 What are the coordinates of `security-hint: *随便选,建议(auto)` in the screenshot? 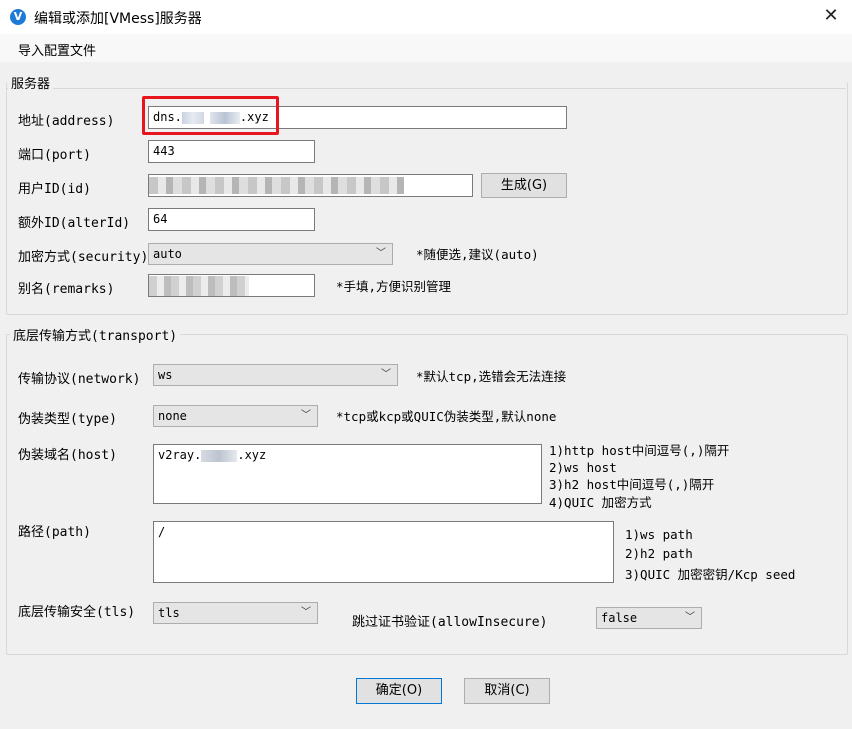 It's located at (477, 254).